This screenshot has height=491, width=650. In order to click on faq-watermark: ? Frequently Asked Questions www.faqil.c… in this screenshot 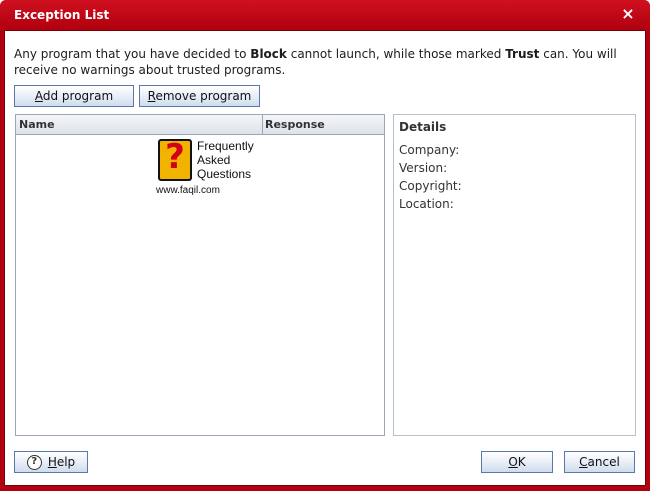, I will do `click(210, 168)`.